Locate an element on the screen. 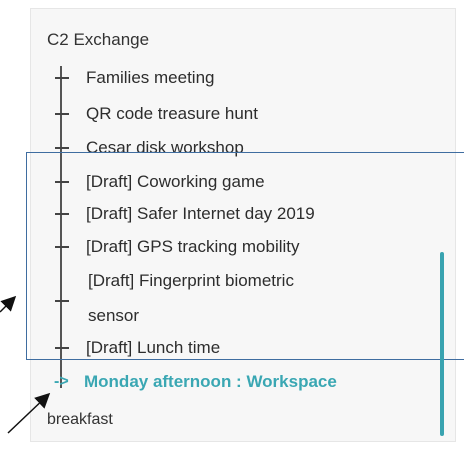  annotation-arrow-lower is located at coordinates (29, 413).